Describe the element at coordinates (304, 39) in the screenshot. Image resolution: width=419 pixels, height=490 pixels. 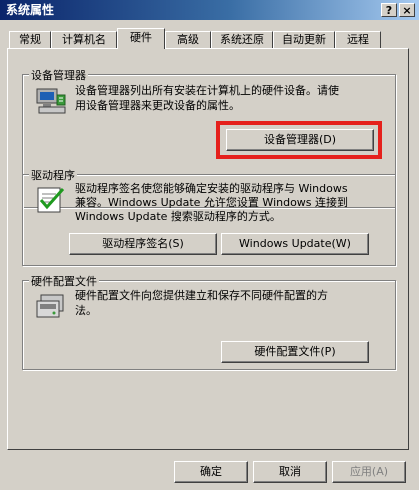
I see `tab-automatic-updates: 自动更新` at that location.